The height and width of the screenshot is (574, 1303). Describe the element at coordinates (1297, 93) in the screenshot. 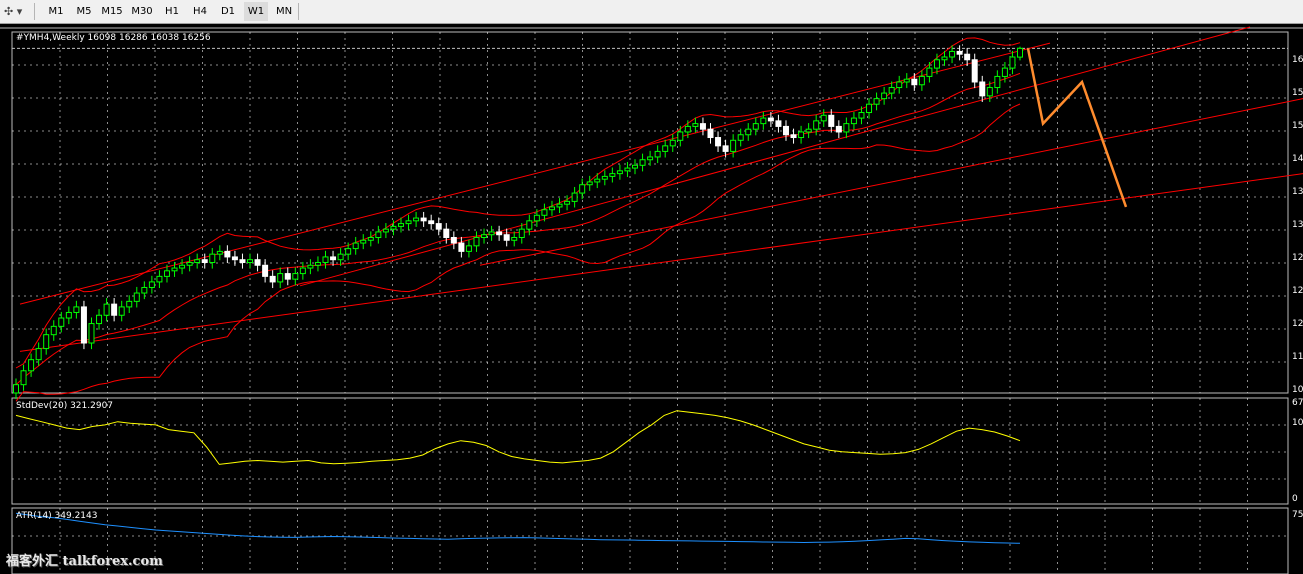

I see `price-axis-label: 15` at that location.